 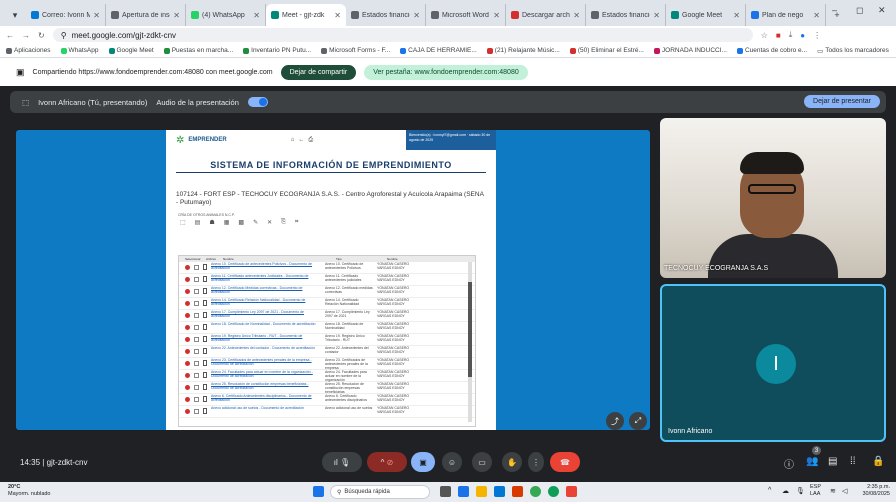 I want to click on wifi-icon: ≋, so click(x=833, y=491).